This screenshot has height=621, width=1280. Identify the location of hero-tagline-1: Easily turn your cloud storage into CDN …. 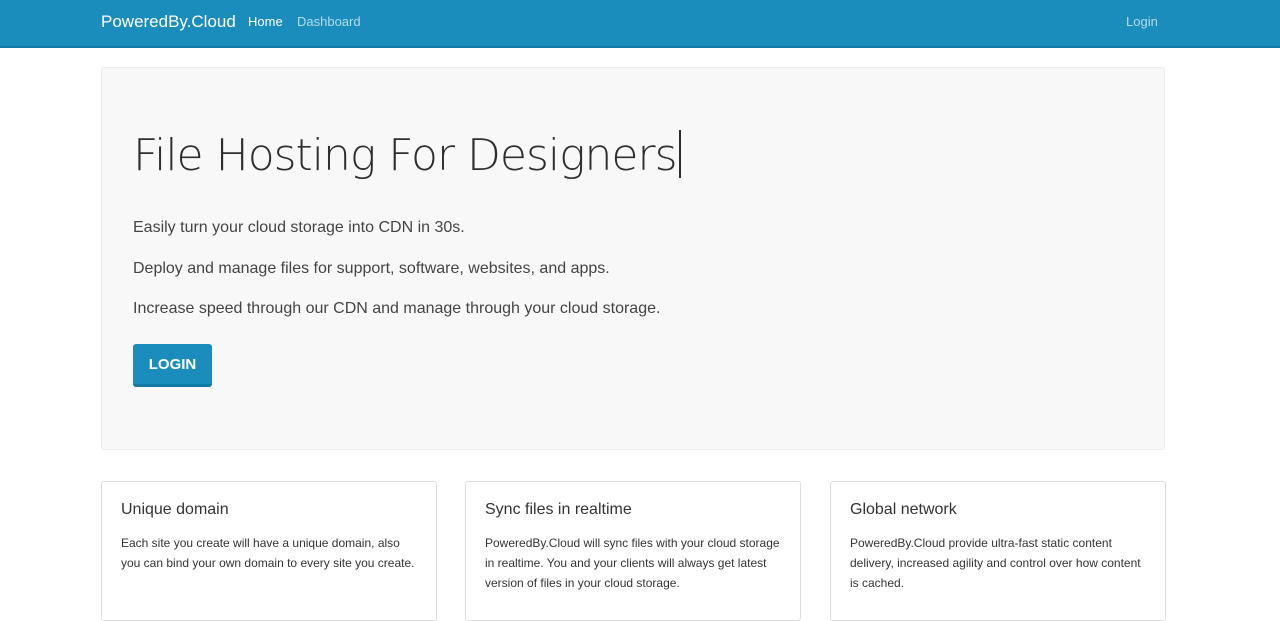
(299, 227).